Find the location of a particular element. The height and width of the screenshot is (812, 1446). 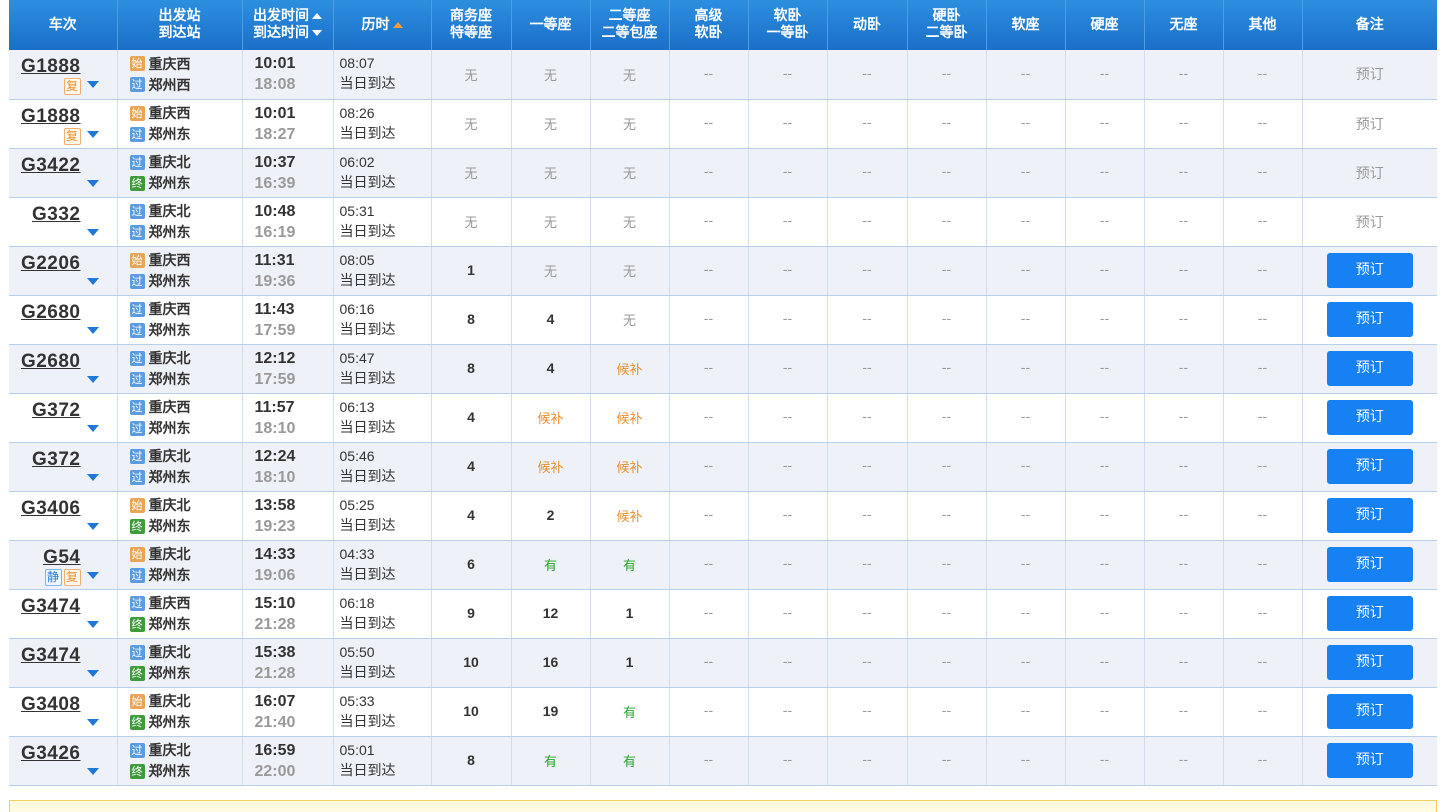

duration-cell: 06:02 当日到达 is located at coordinates (382, 173).